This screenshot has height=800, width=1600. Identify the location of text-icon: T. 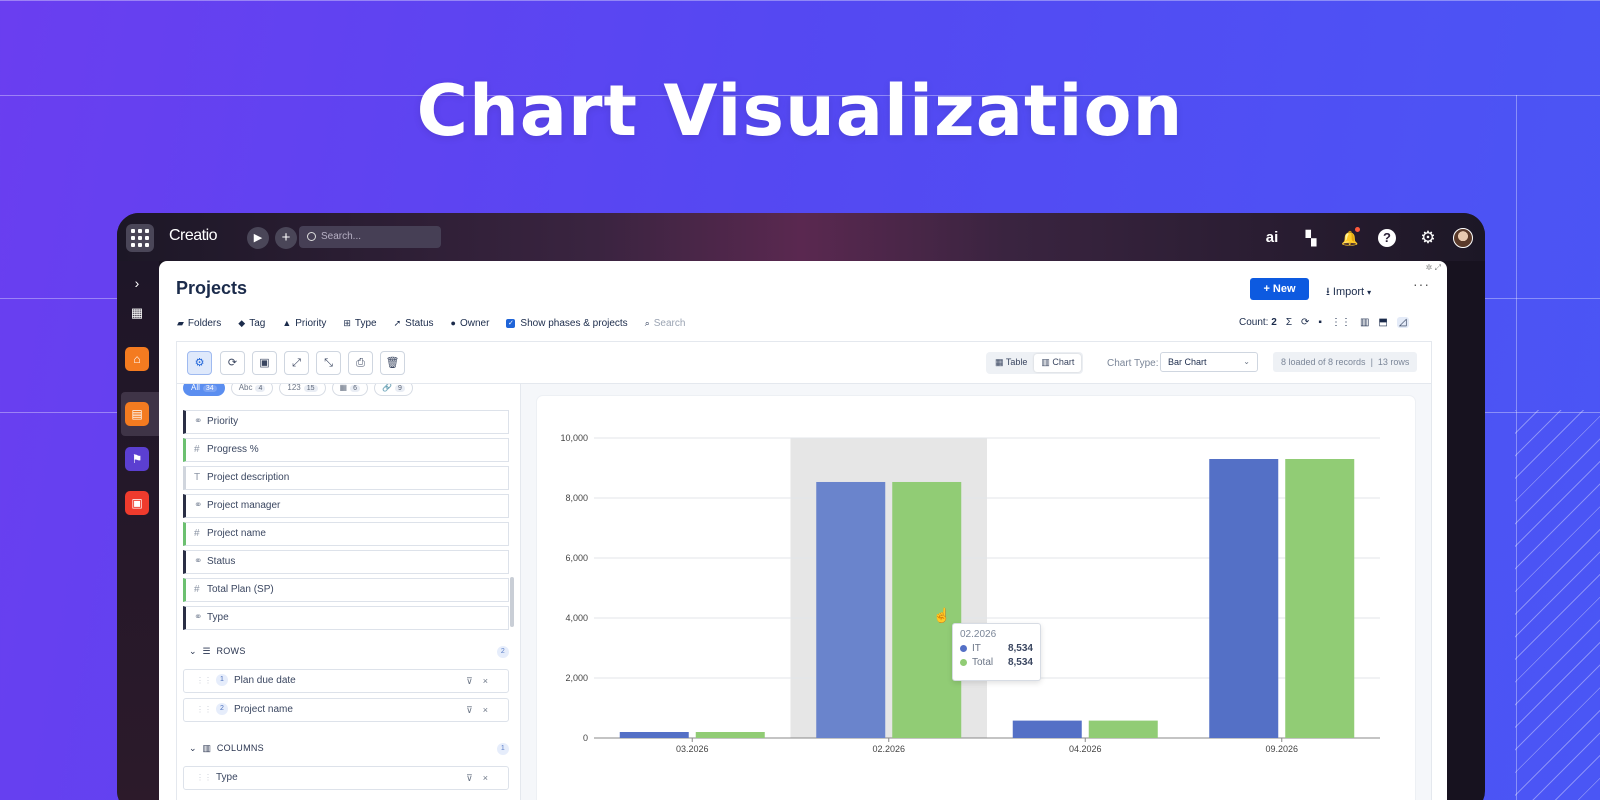
(197, 477).